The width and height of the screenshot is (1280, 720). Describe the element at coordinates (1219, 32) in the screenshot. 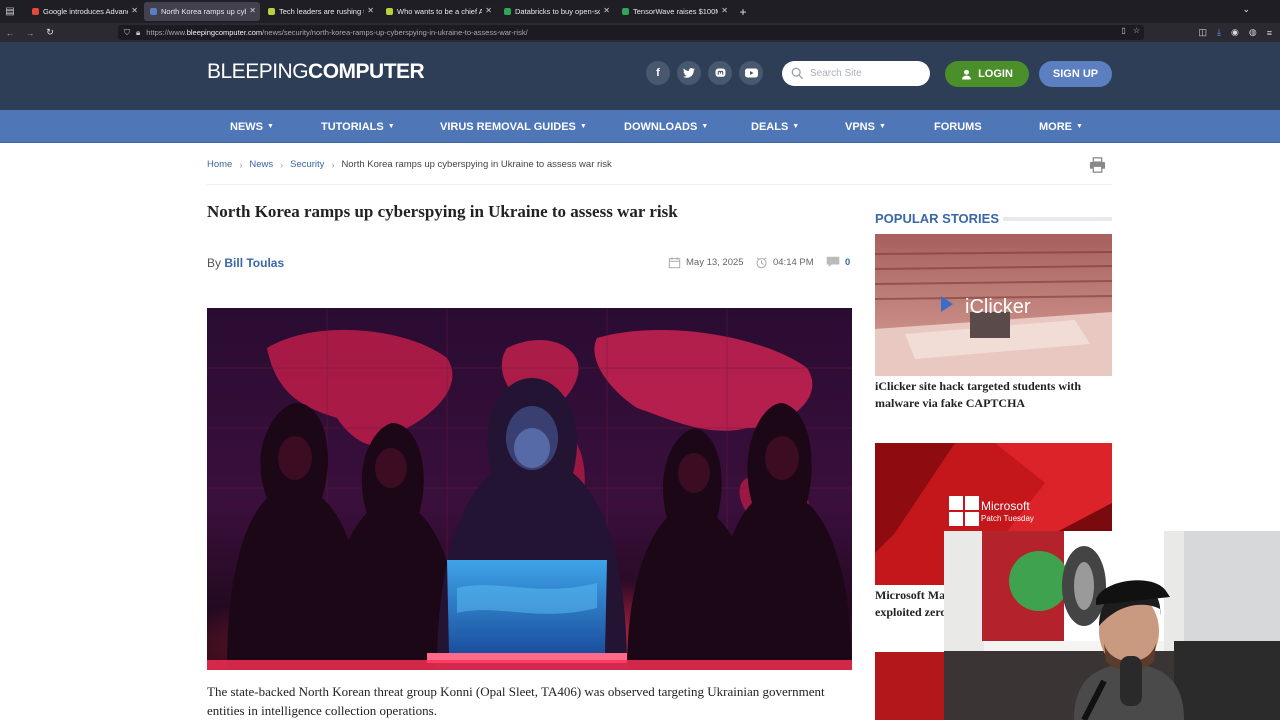

I see `downloads-icon: ⤓` at that location.